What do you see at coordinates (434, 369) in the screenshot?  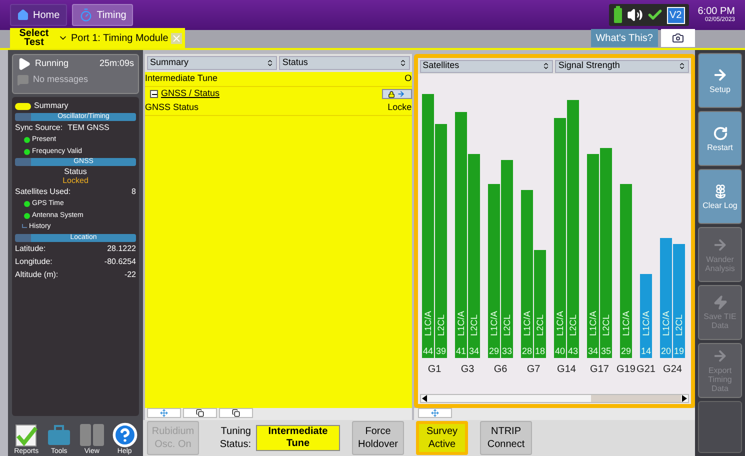 I see `satellite-label: G1` at bounding box center [434, 369].